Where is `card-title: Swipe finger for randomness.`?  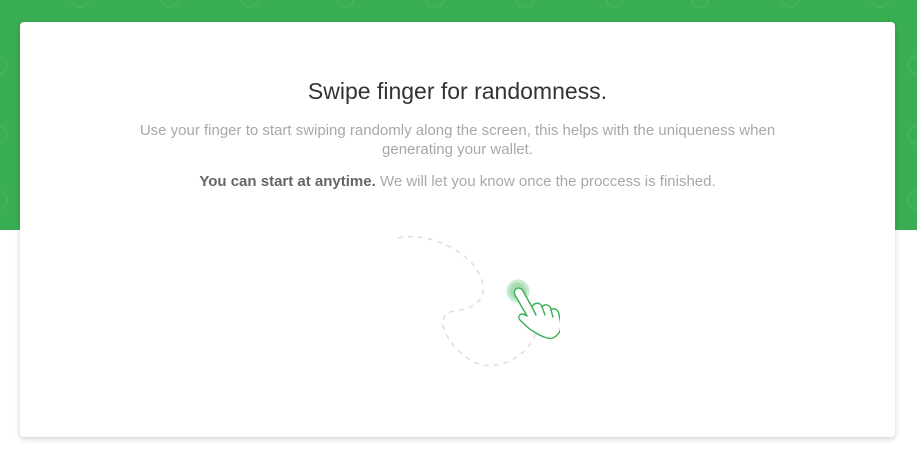
card-title: Swipe finger for randomness. is located at coordinates (457, 91).